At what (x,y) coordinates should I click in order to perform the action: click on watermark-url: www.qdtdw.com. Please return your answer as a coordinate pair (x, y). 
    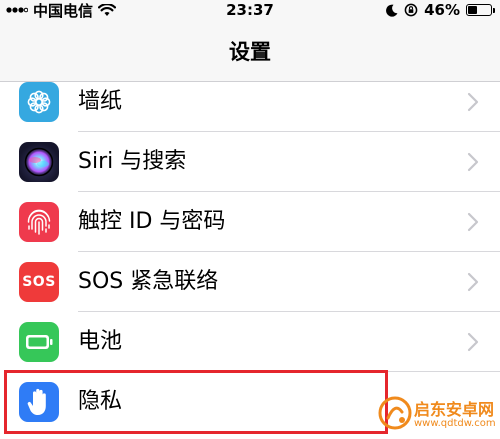
    Looking at the image, I should click on (455, 423).